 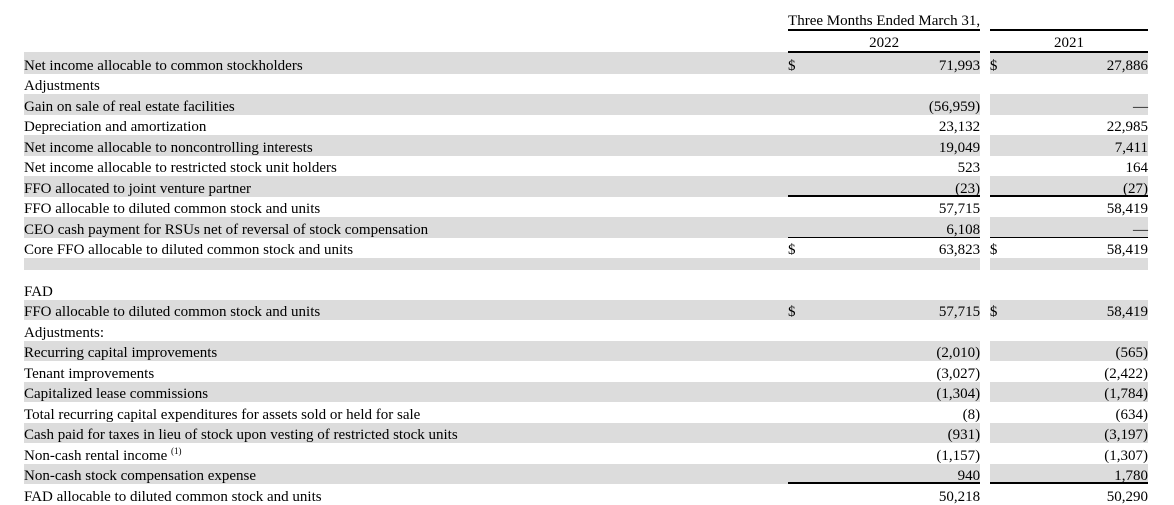 What do you see at coordinates (959, 496) in the screenshot?
I see `value-2022: 50,218` at bounding box center [959, 496].